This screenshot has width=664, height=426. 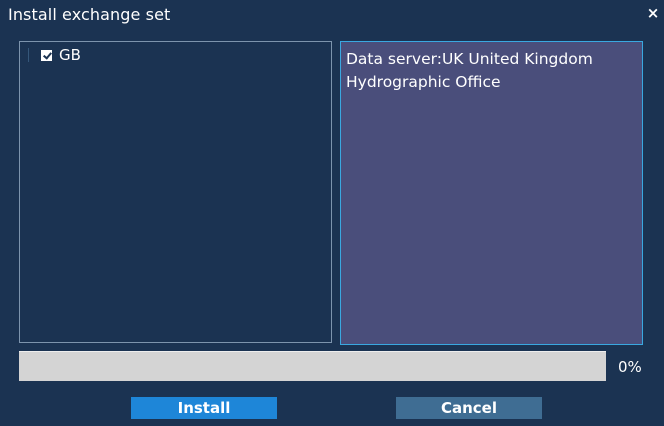 What do you see at coordinates (312, 366) in the screenshot?
I see `progress-bar` at bounding box center [312, 366].